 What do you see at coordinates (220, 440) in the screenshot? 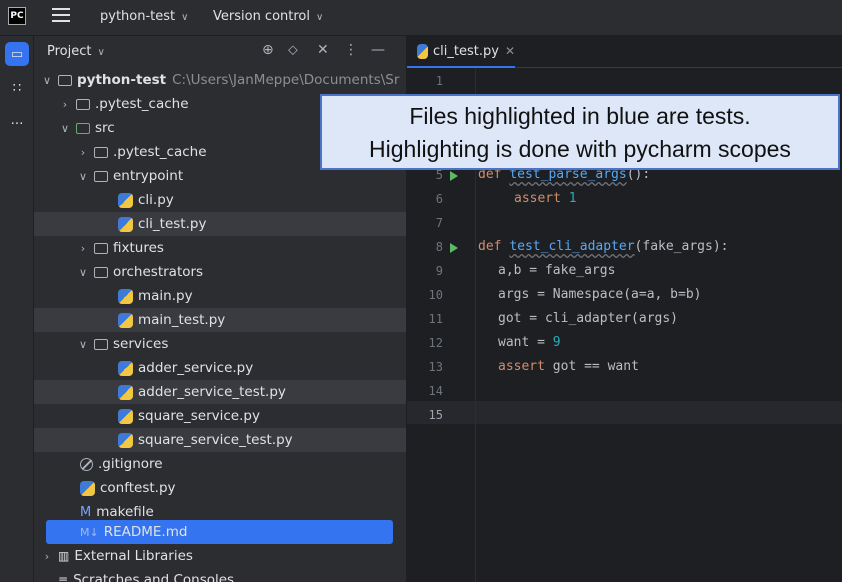
I see `tree-item-square-service-test-py: square_service_test.py` at bounding box center [220, 440].